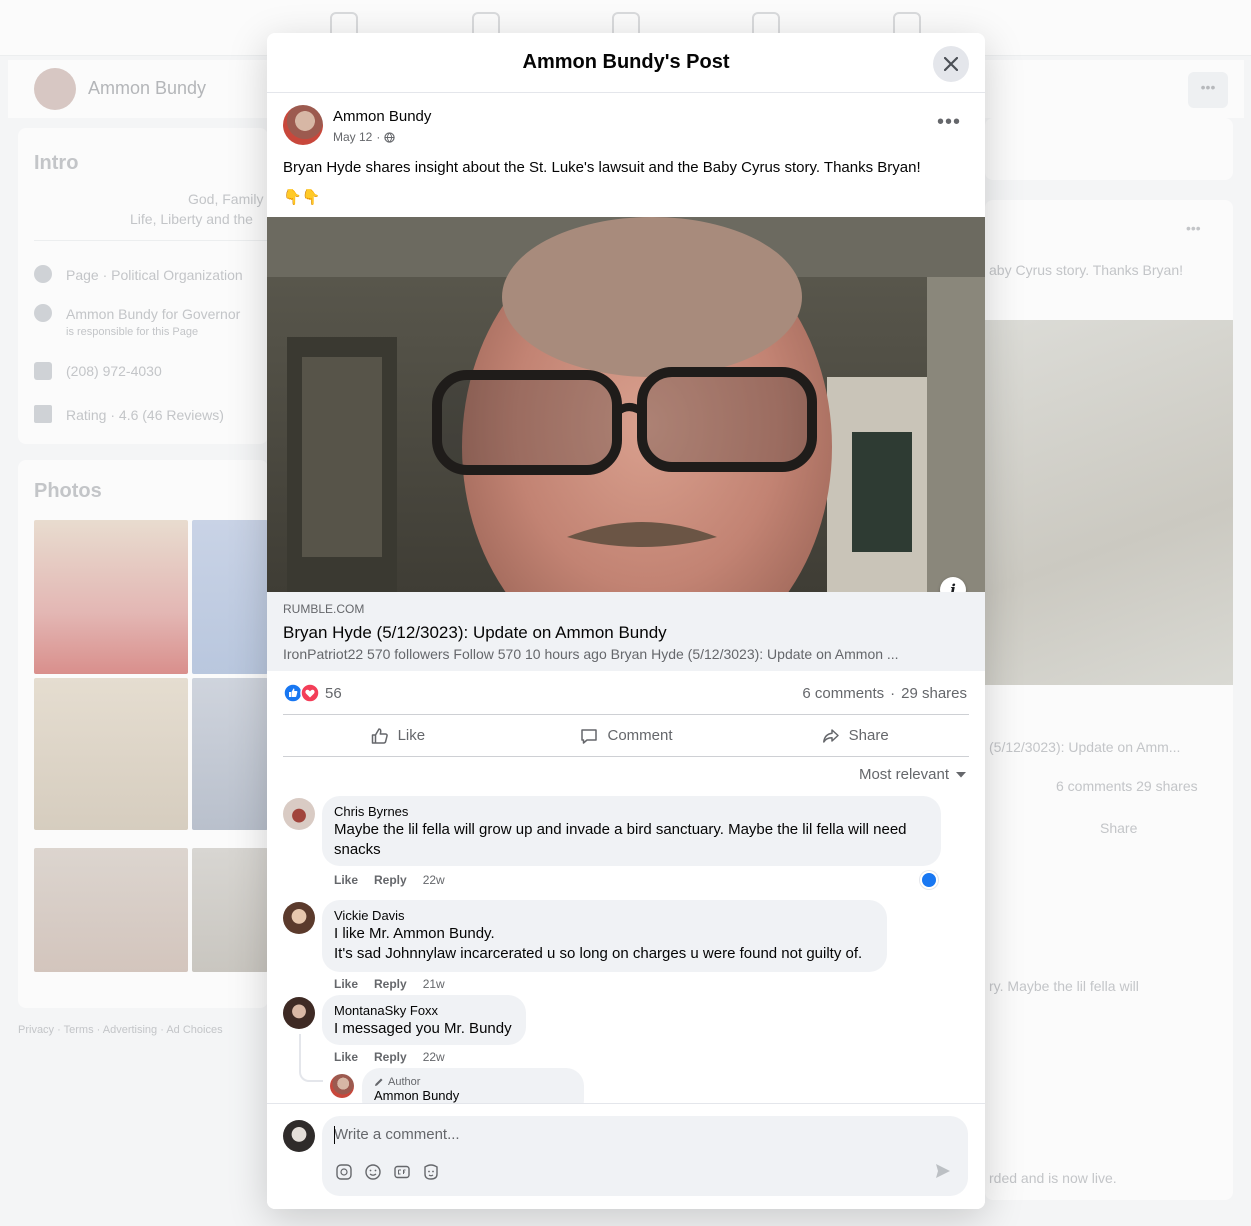  What do you see at coordinates (830, 735) in the screenshot?
I see `share-icon` at bounding box center [830, 735].